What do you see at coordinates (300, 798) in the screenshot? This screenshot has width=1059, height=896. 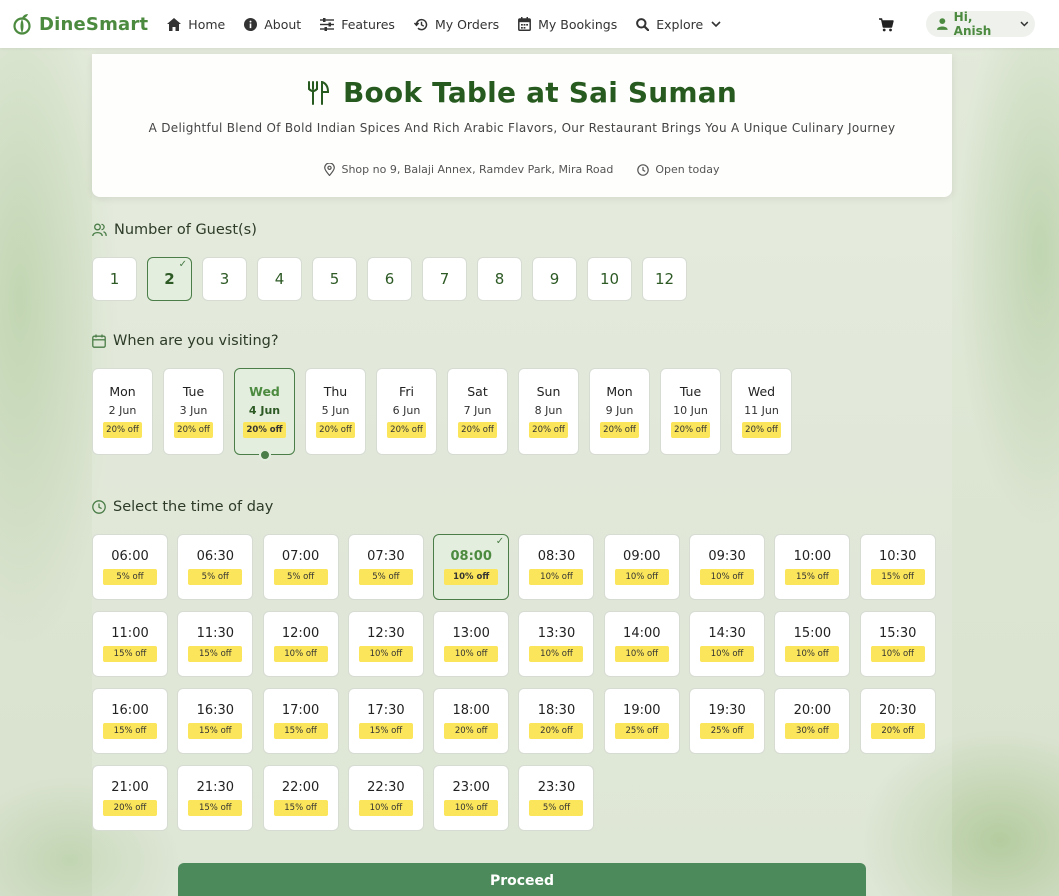 I see `time-slot: 22:00 15% off` at bounding box center [300, 798].